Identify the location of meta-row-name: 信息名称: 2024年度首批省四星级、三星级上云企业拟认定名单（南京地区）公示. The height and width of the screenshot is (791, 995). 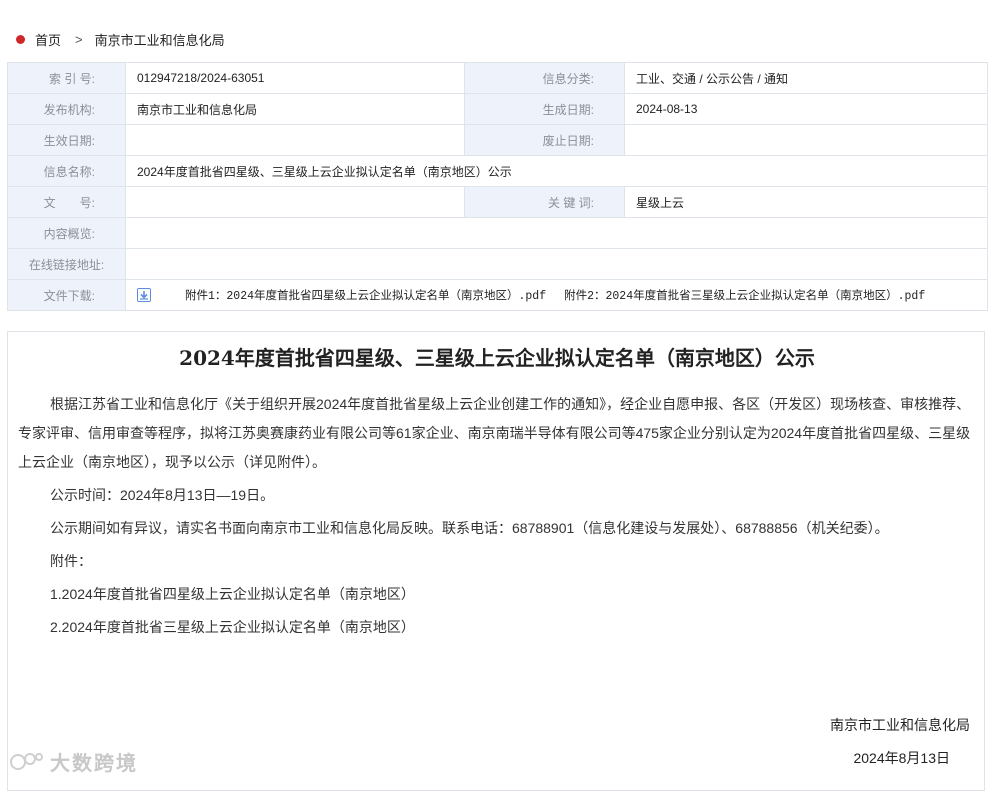
(497, 171).